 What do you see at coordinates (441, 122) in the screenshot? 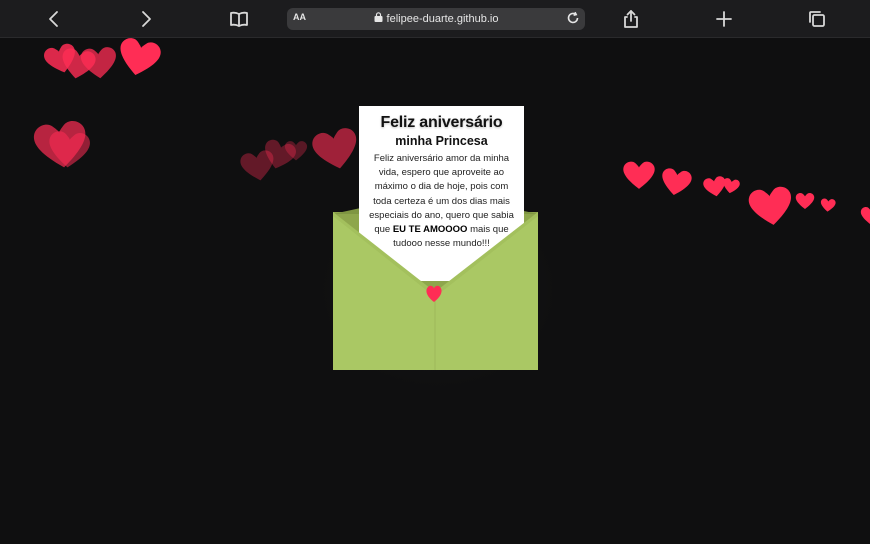
I see `letter-title: Feliz aniversário` at bounding box center [441, 122].